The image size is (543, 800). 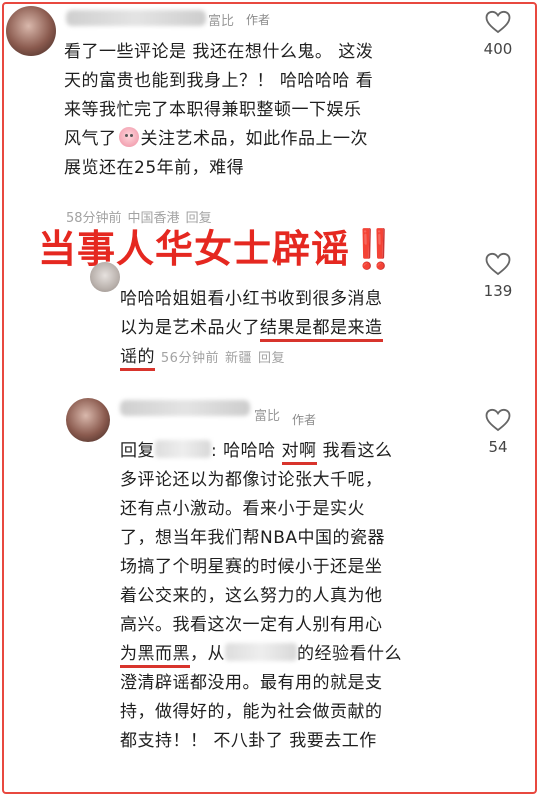 I want to click on like-button: 400, so click(x=498, y=34).